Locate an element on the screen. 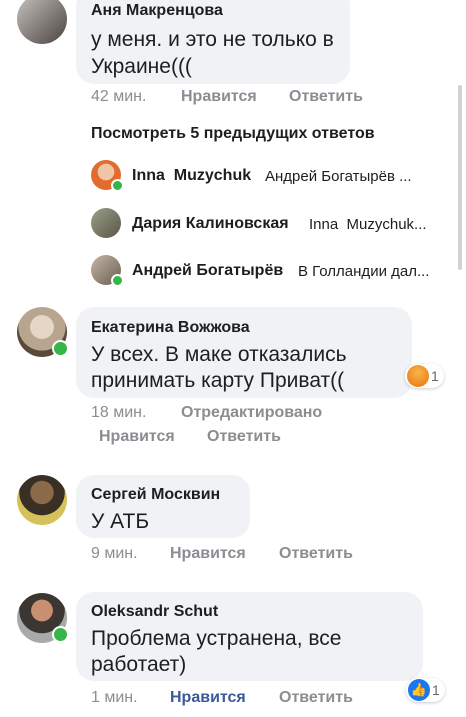 This screenshot has height=717, width=466. comment-timestamp: 42 мин. is located at coordinates (118, 97).